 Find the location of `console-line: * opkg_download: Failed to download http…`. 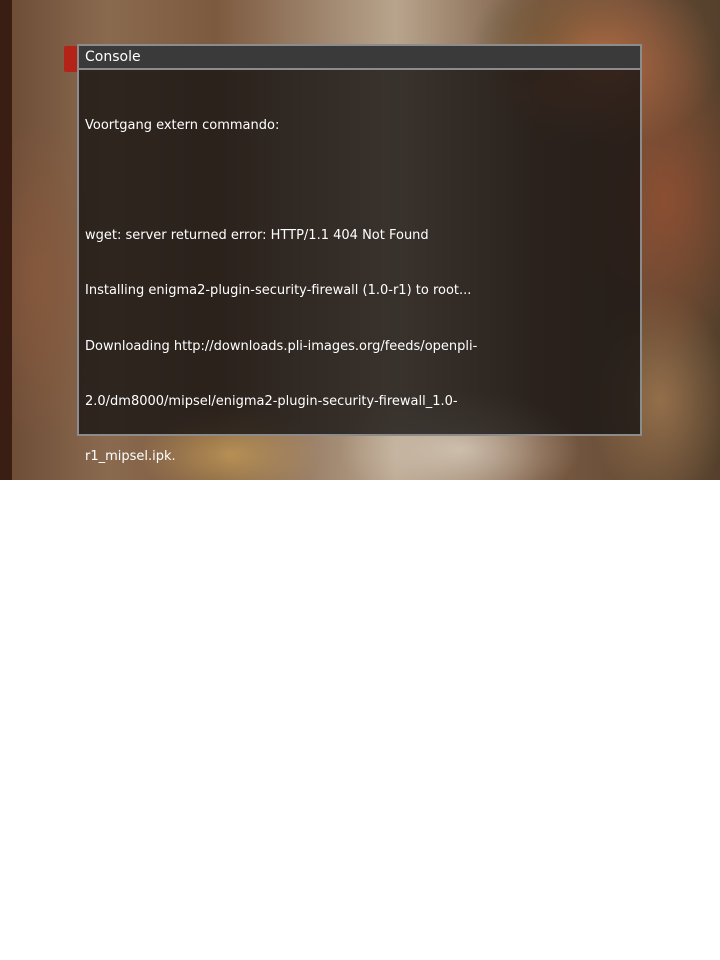

console-line: * opkg_download: Failed to download http… is located at coordinates (277, 567).